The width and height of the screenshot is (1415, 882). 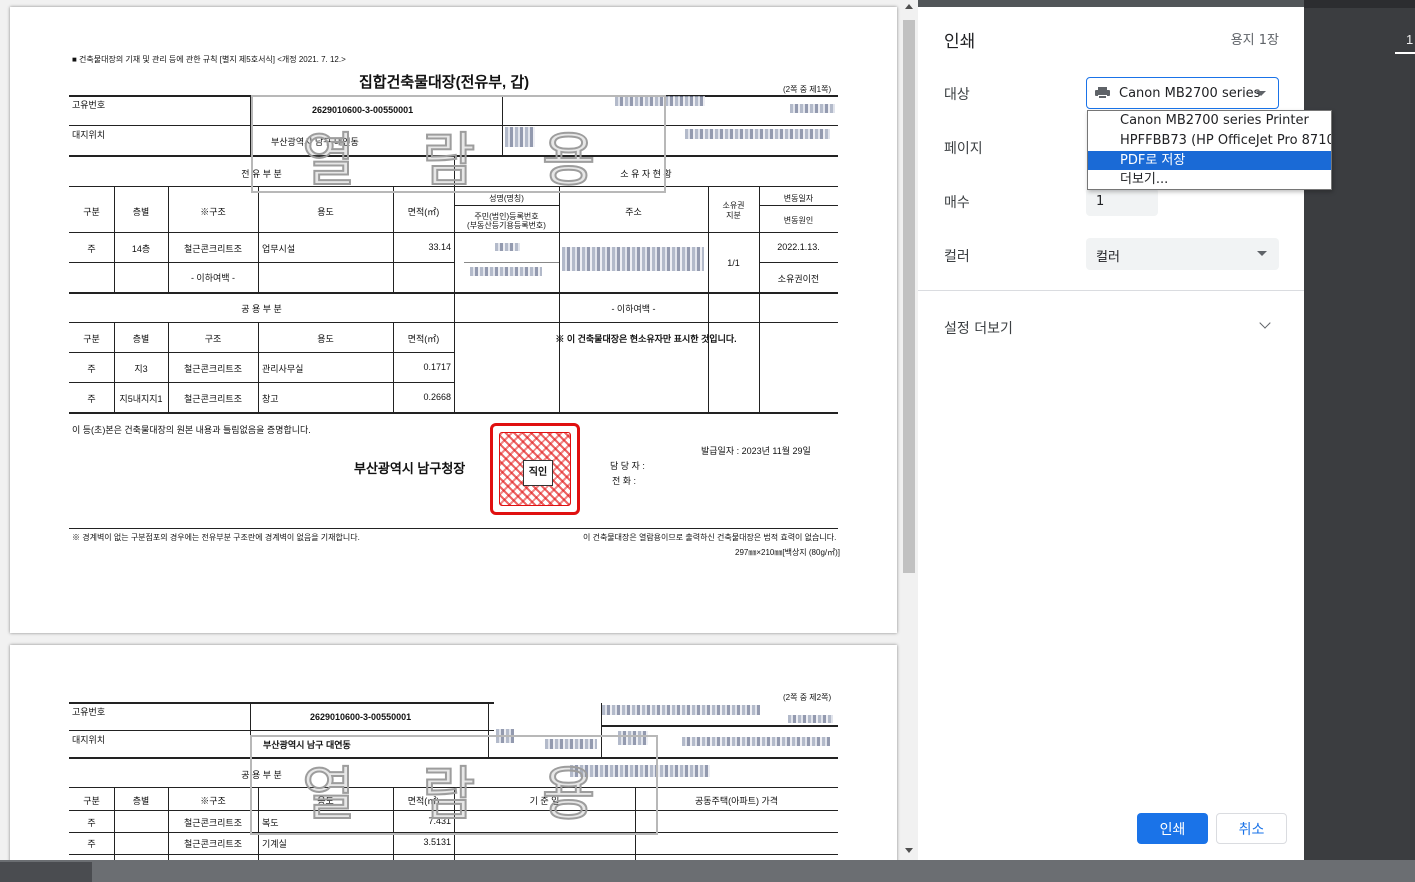 I want to click on panel-title: 인쇄, so click(x=960, y=42).